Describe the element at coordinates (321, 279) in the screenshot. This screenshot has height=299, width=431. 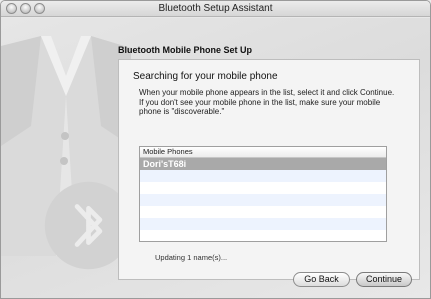
I see `go-back-button: Go Back` at that location.